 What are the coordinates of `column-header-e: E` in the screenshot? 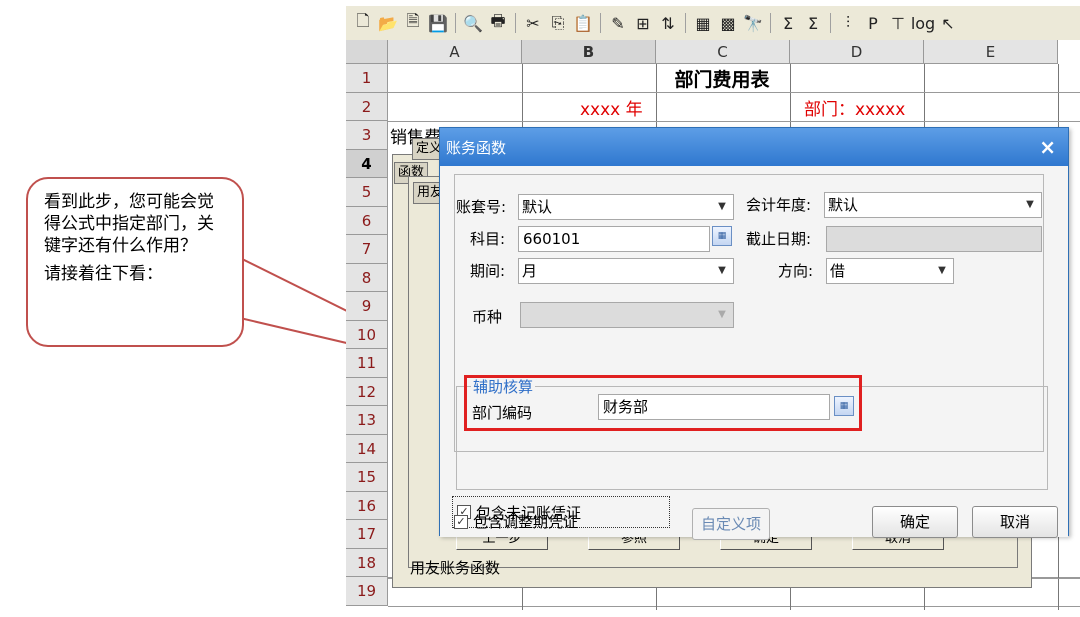 It's located at (991, 52).